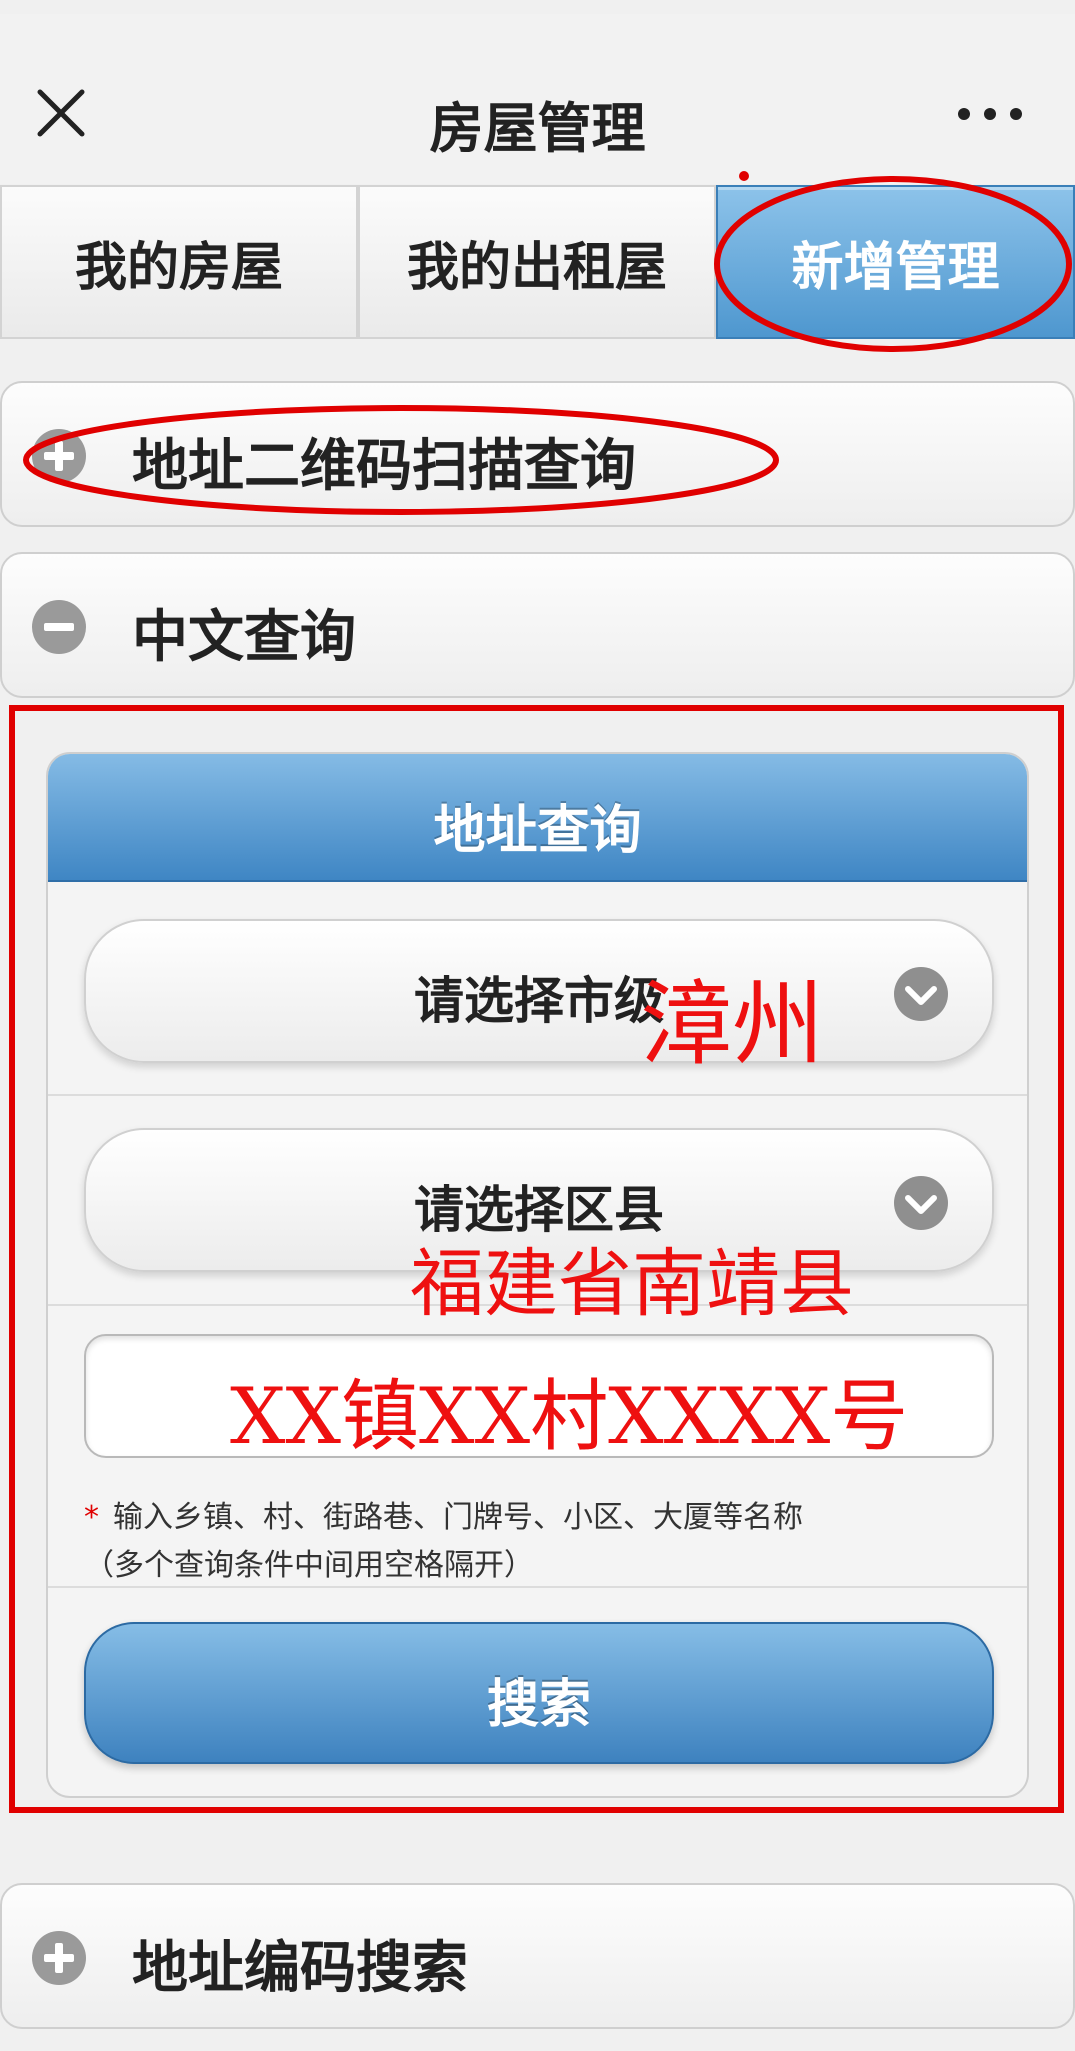 The height and width of the screenshot is (2051, 1075). I want to click on more-button, so click(990, 114).